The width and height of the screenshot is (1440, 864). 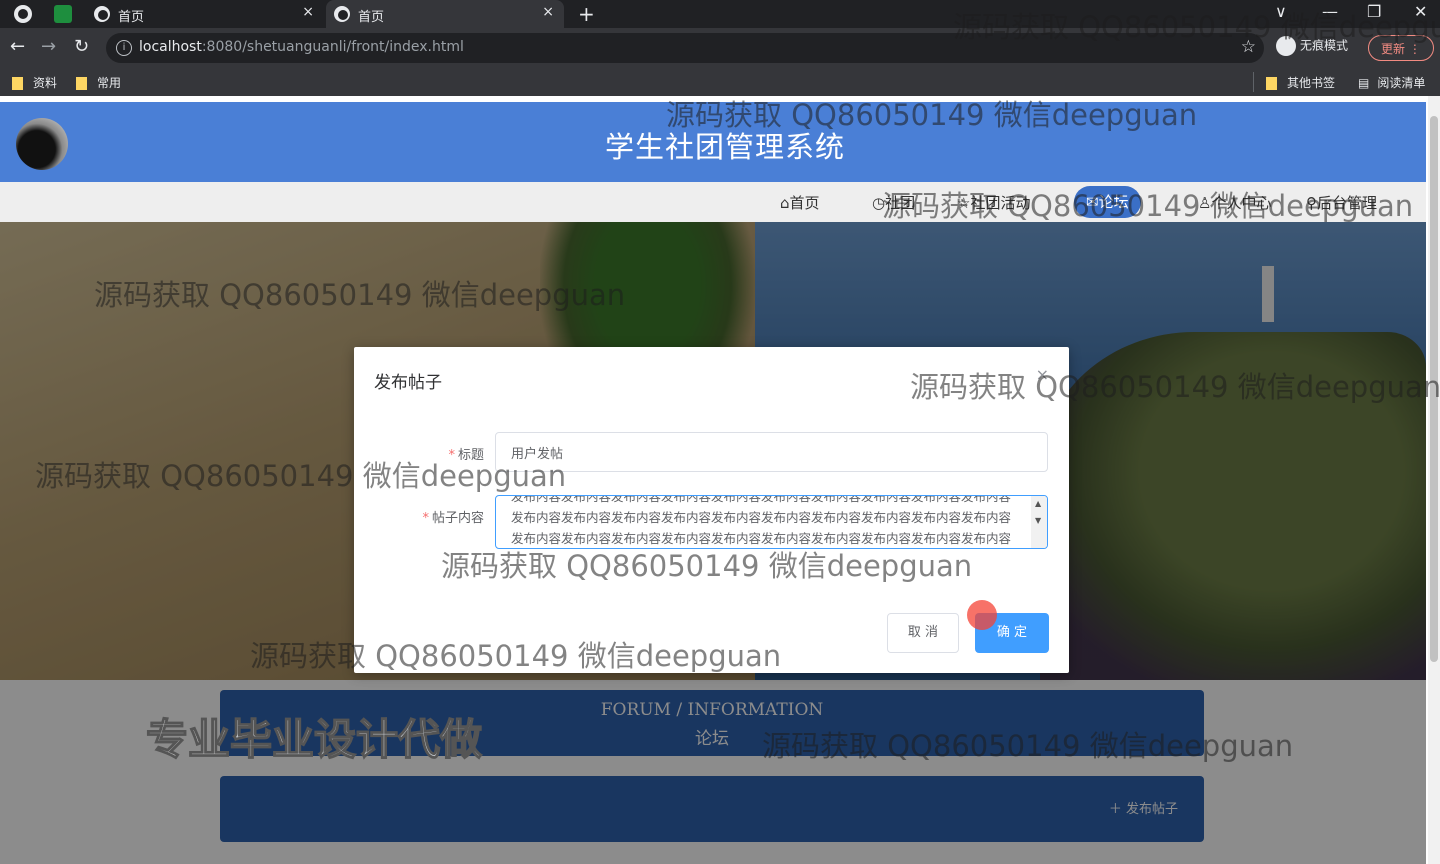 I want to click on browser-app-icon, so click(x=23, y=14).